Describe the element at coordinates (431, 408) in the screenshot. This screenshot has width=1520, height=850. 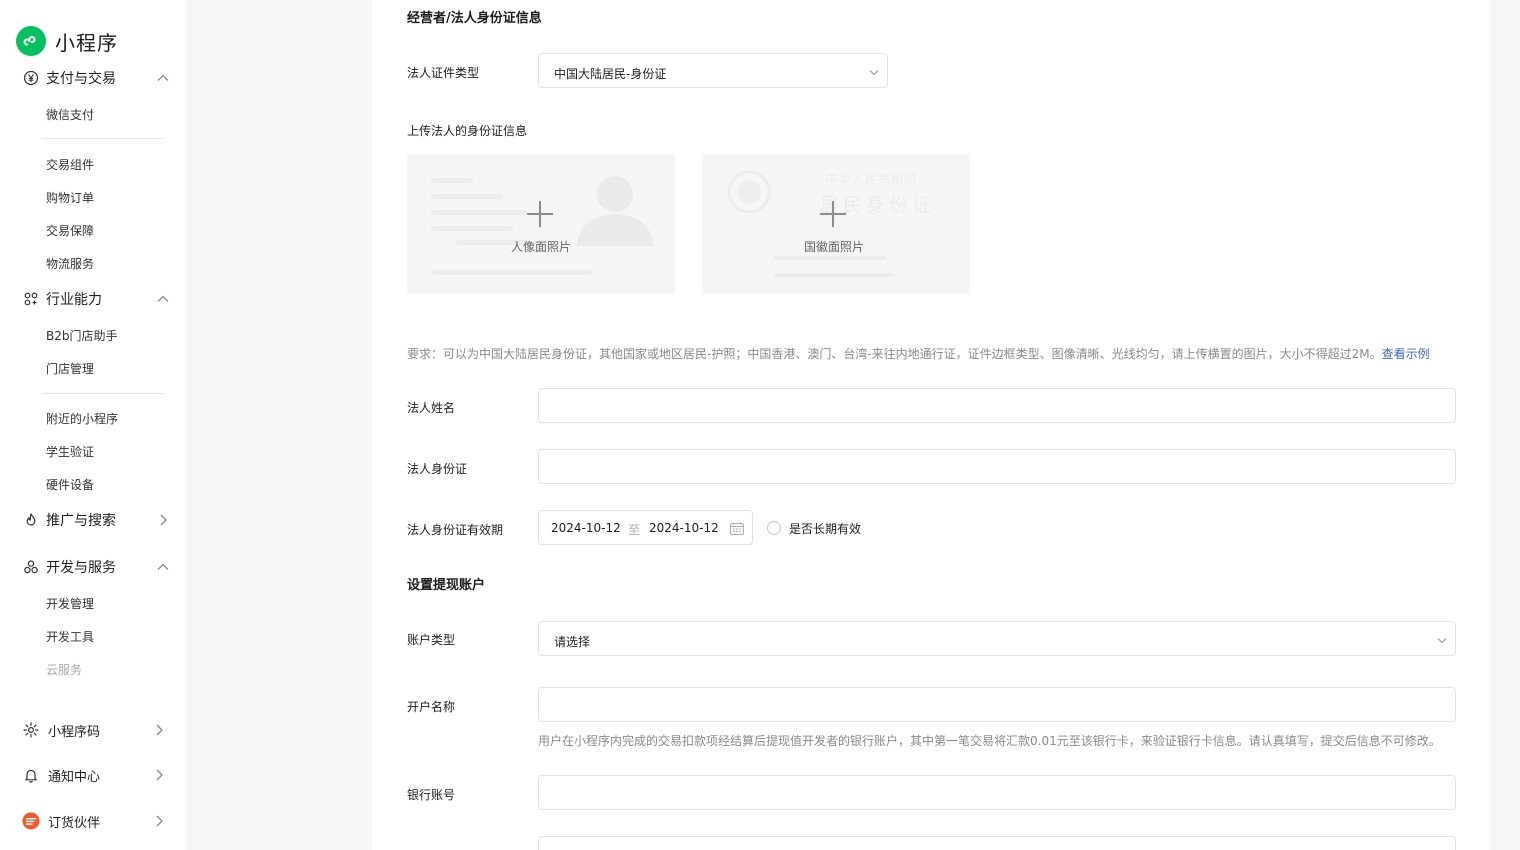
I see `legal-name-label: 法人姓名` at that location.